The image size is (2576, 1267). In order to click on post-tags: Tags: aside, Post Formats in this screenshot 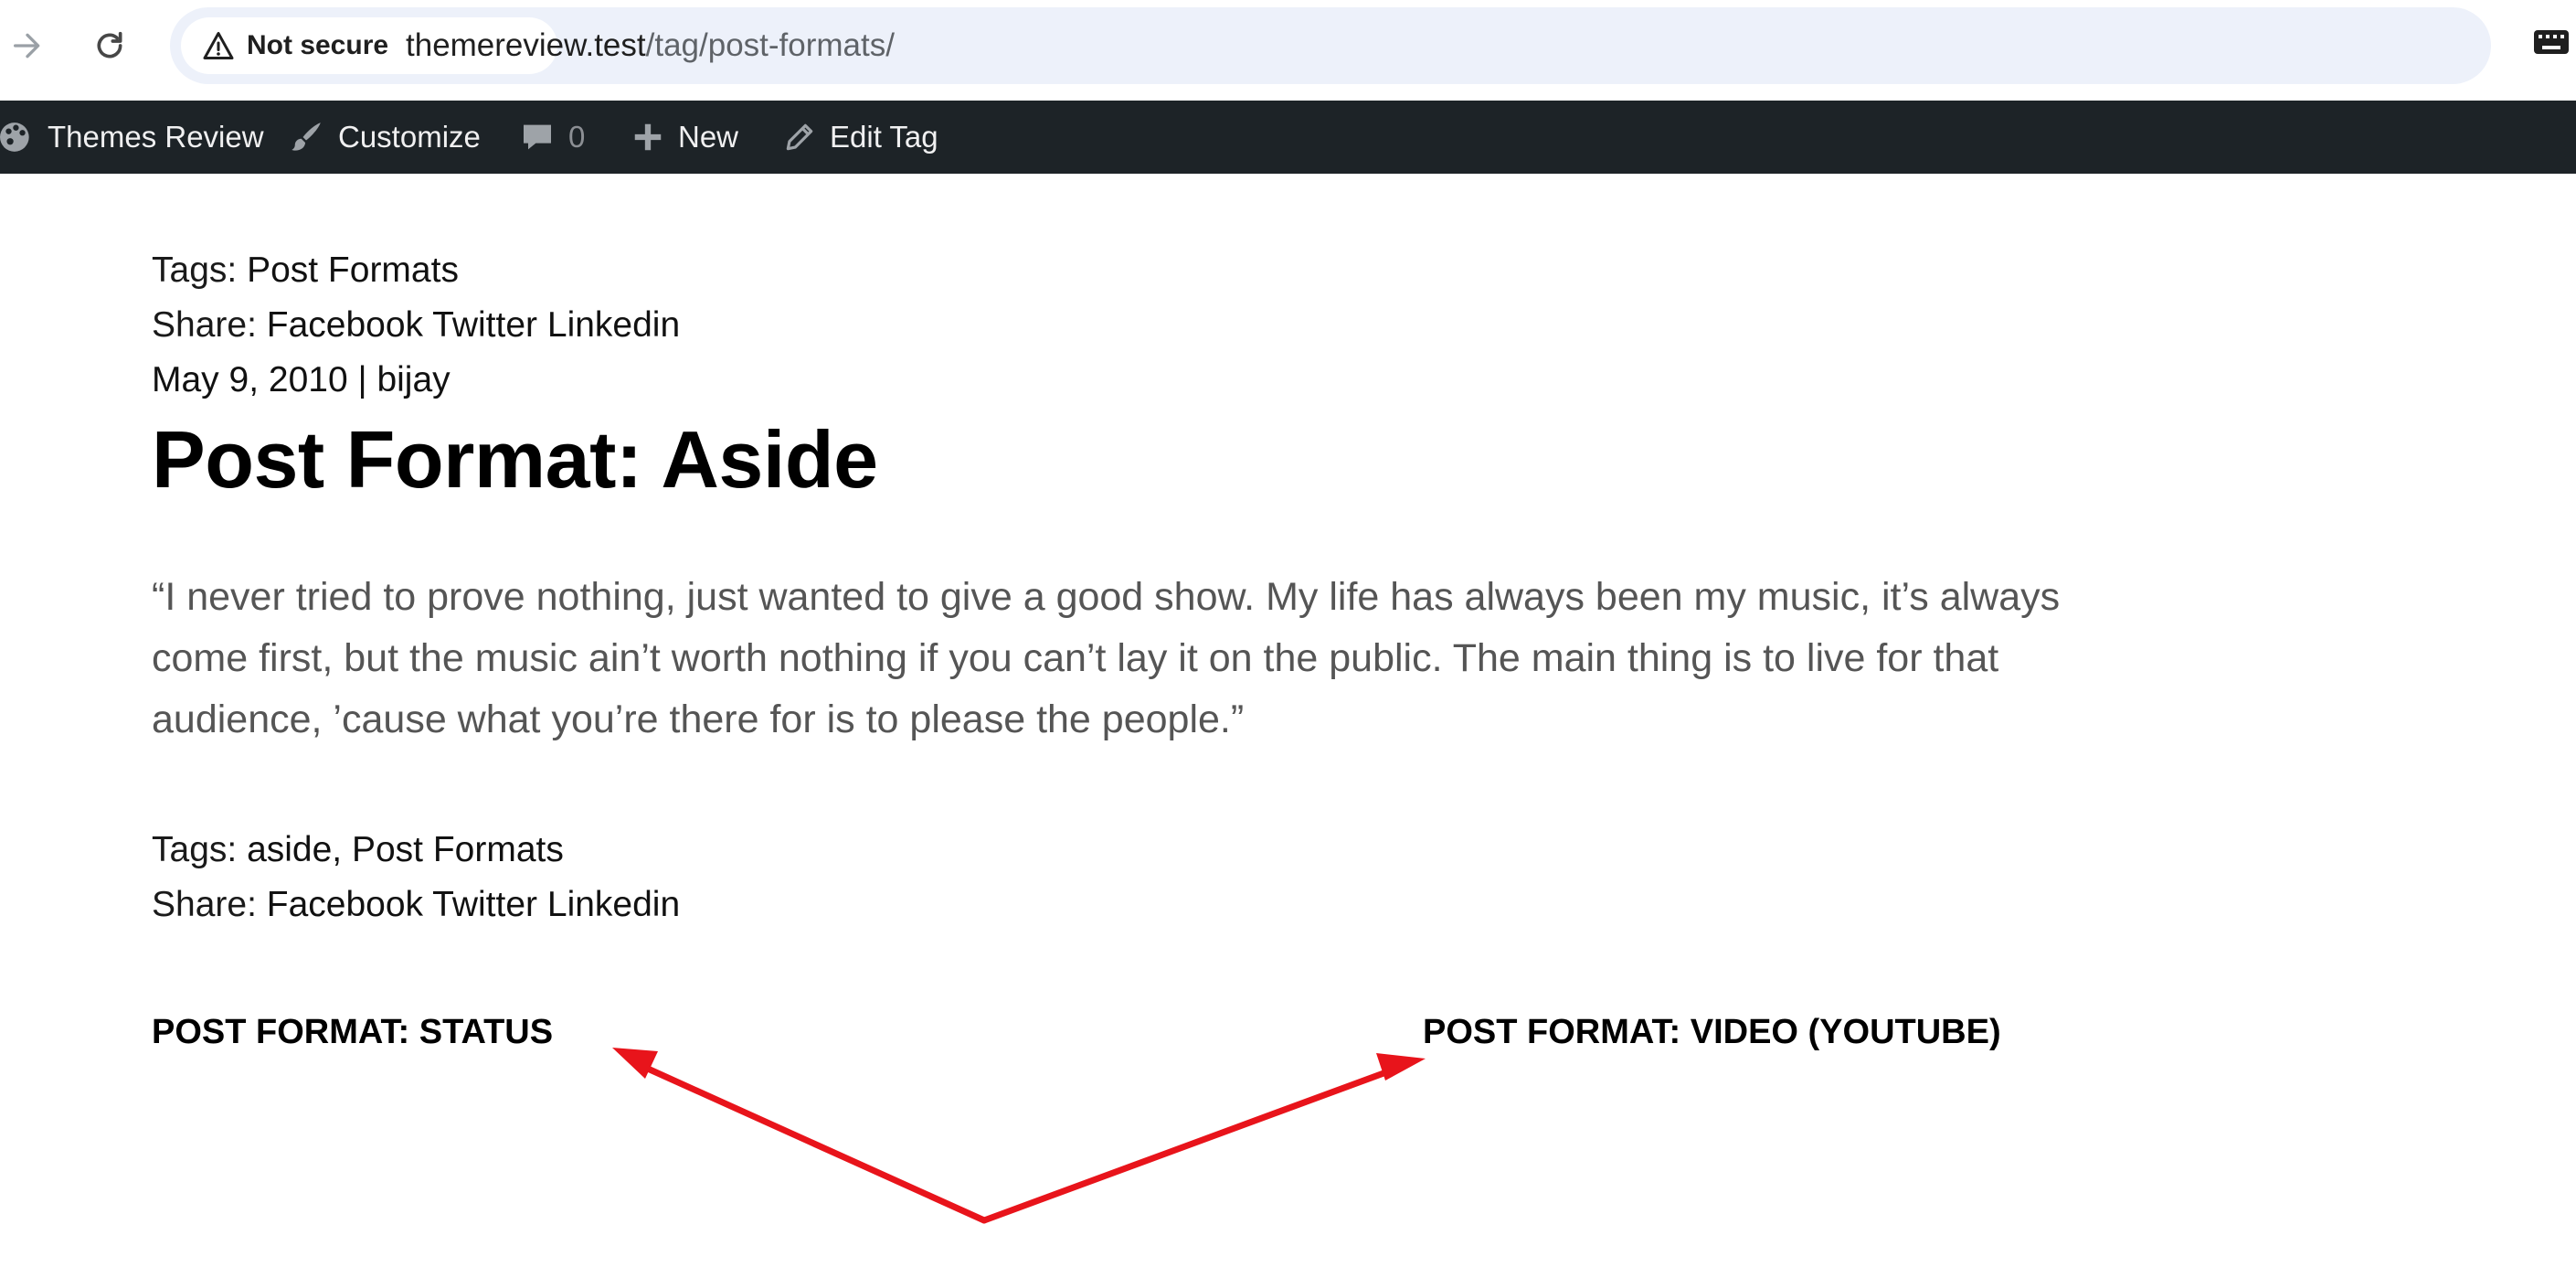, I will do `click(358, 849)`.